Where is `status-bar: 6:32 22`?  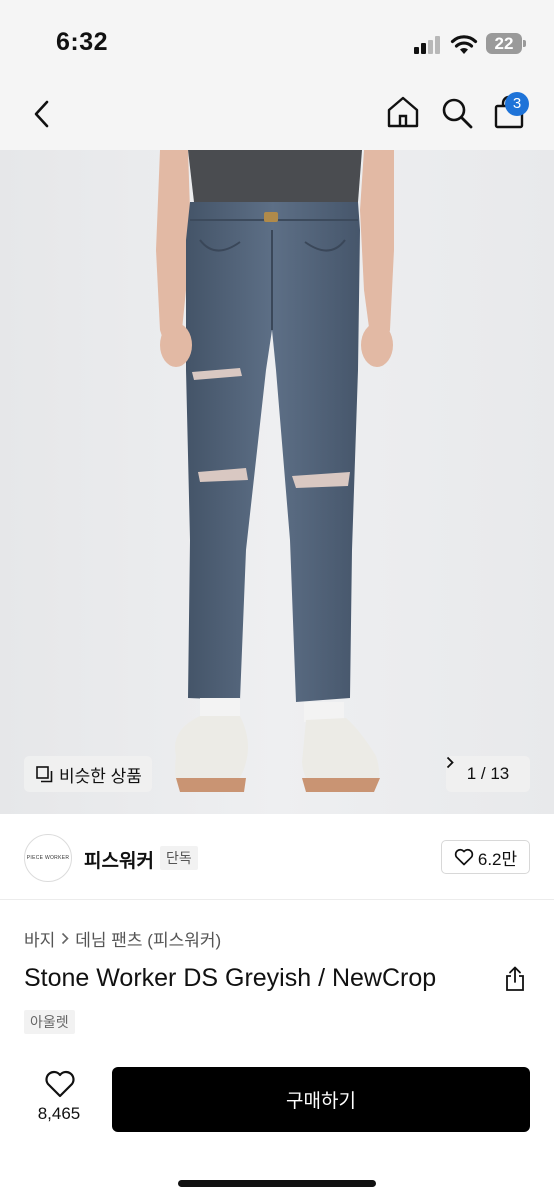 status-bar: 6:32 22 is located at coordinates (277, 40).